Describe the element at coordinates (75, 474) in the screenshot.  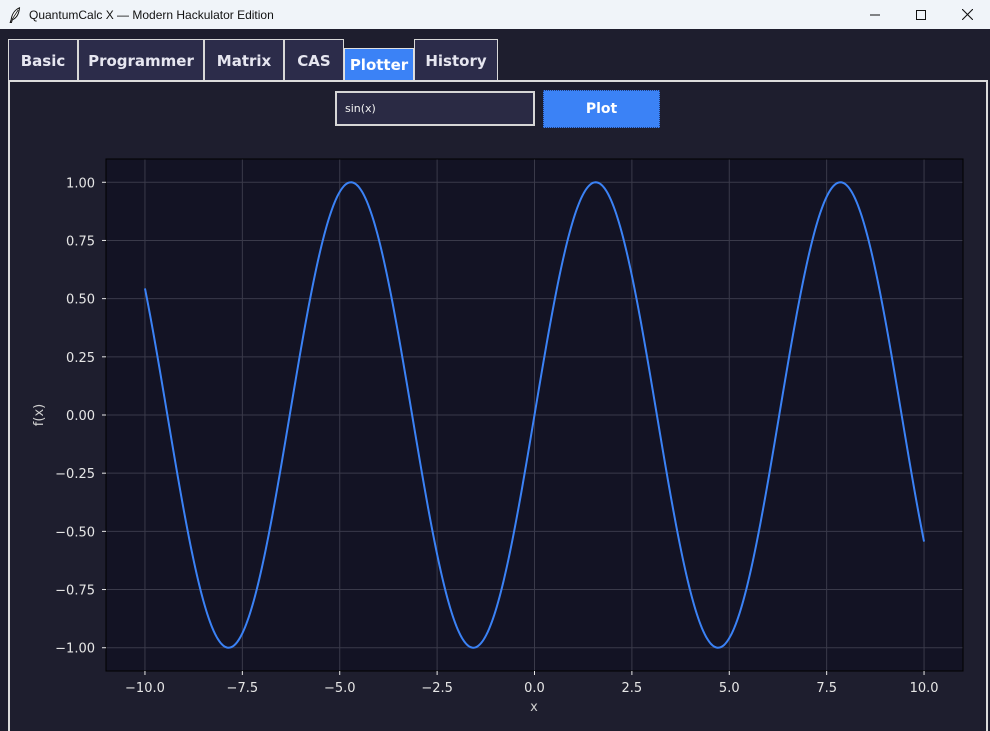
I see `y-tick-label: −0.25` at that location.